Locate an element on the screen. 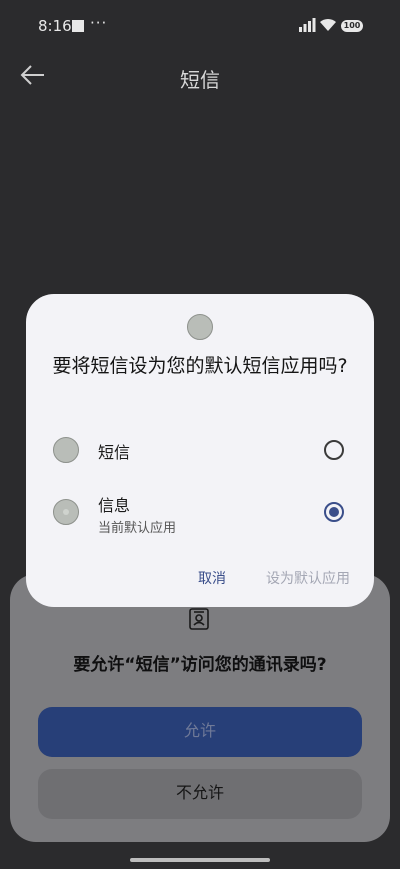 The image size is (400, 869). allow-button: 允许 is located at coordinates (200, 732).